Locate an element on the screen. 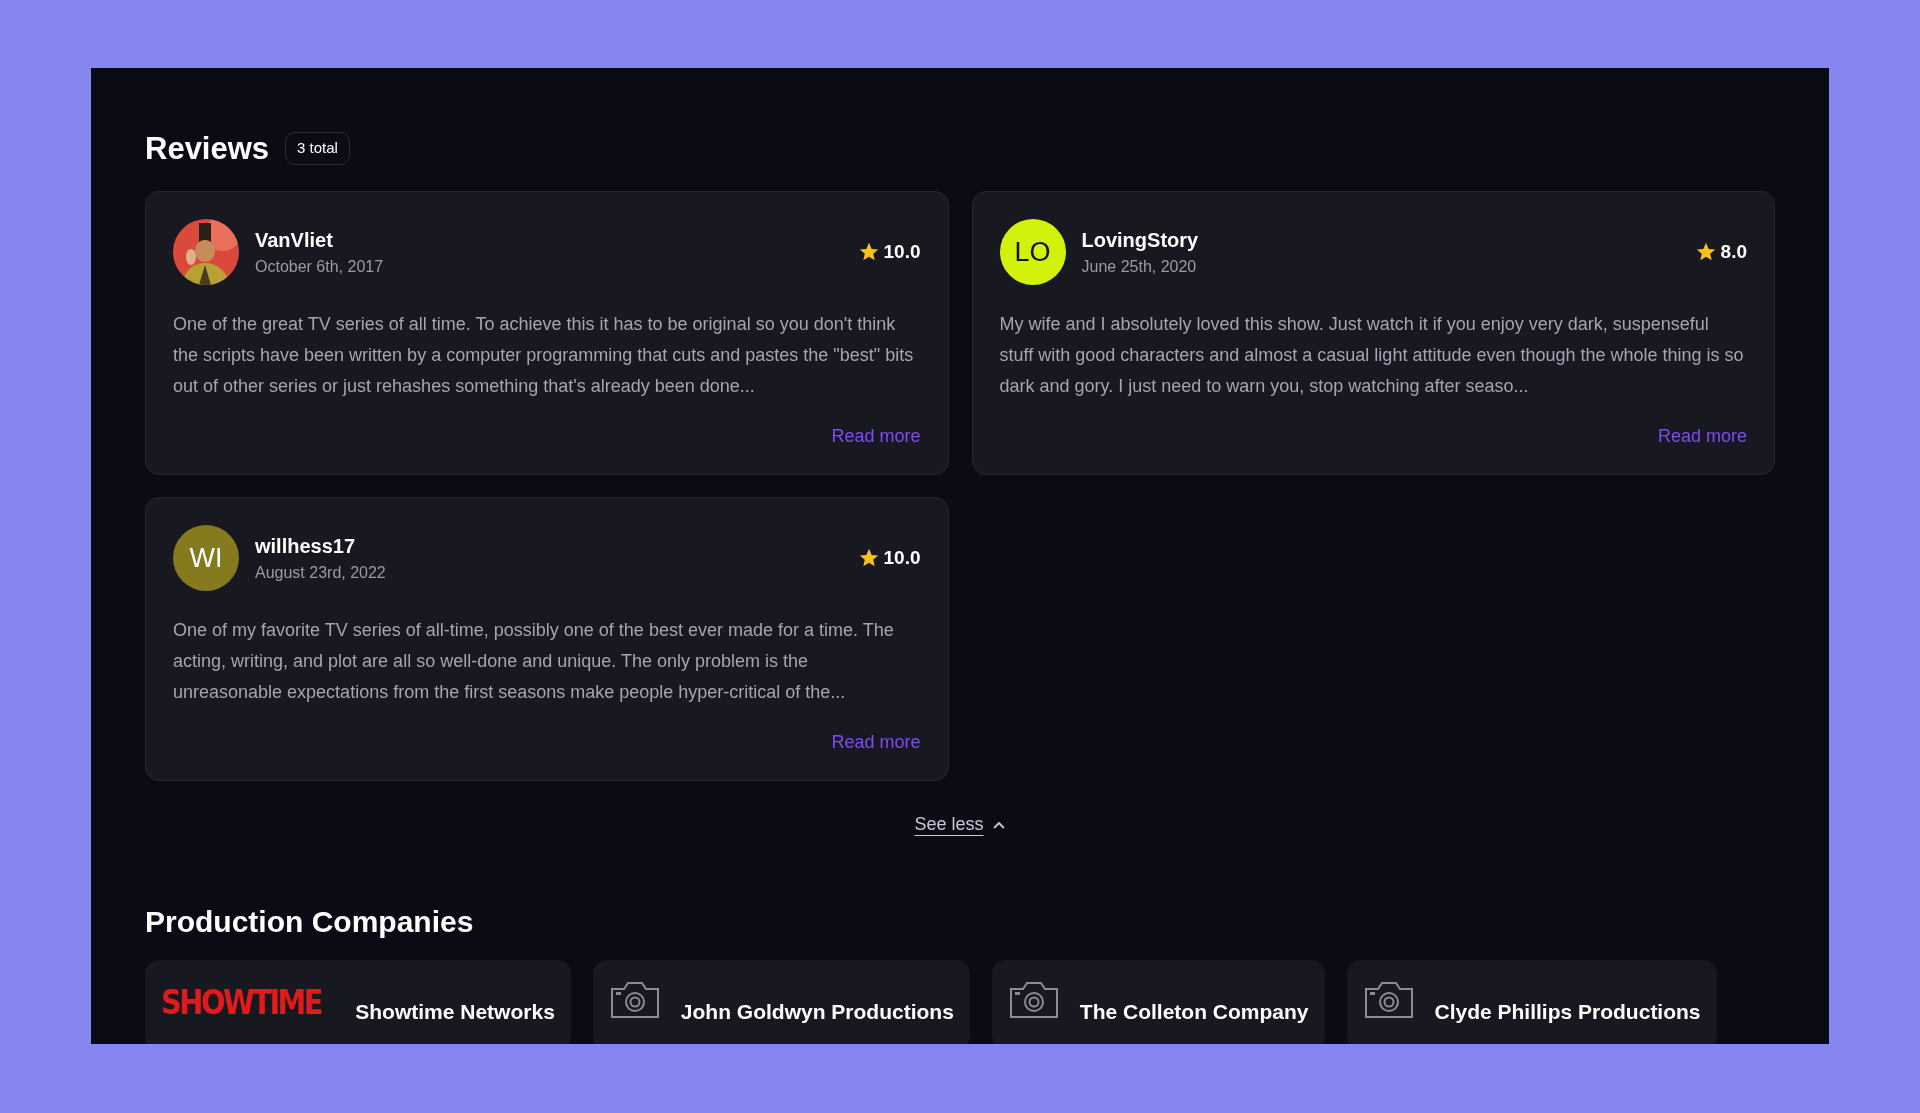 The image size is (1920, 1113). company-card: SHOWTIME Showtime Networks is located at coordinates (358, 1002).